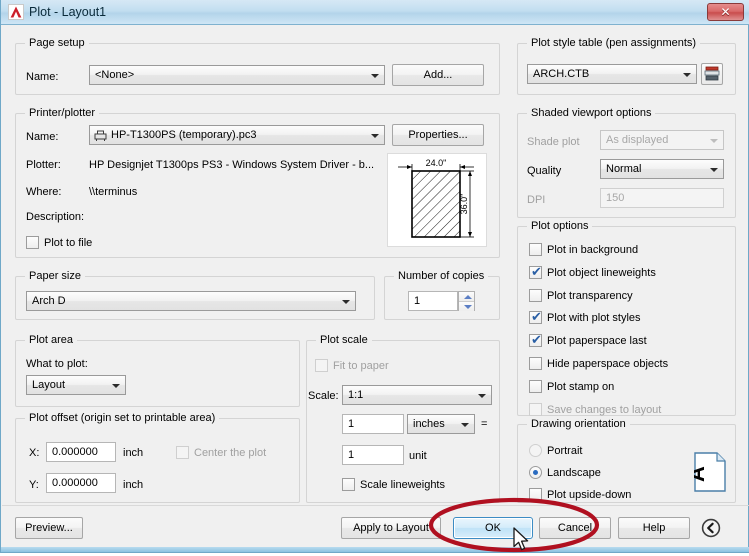 The height and width of the screenshot is (556, 749). Describe the element at coordinates (356, 395) in the screenshot. I see `scale-value: 1:1` at that location.